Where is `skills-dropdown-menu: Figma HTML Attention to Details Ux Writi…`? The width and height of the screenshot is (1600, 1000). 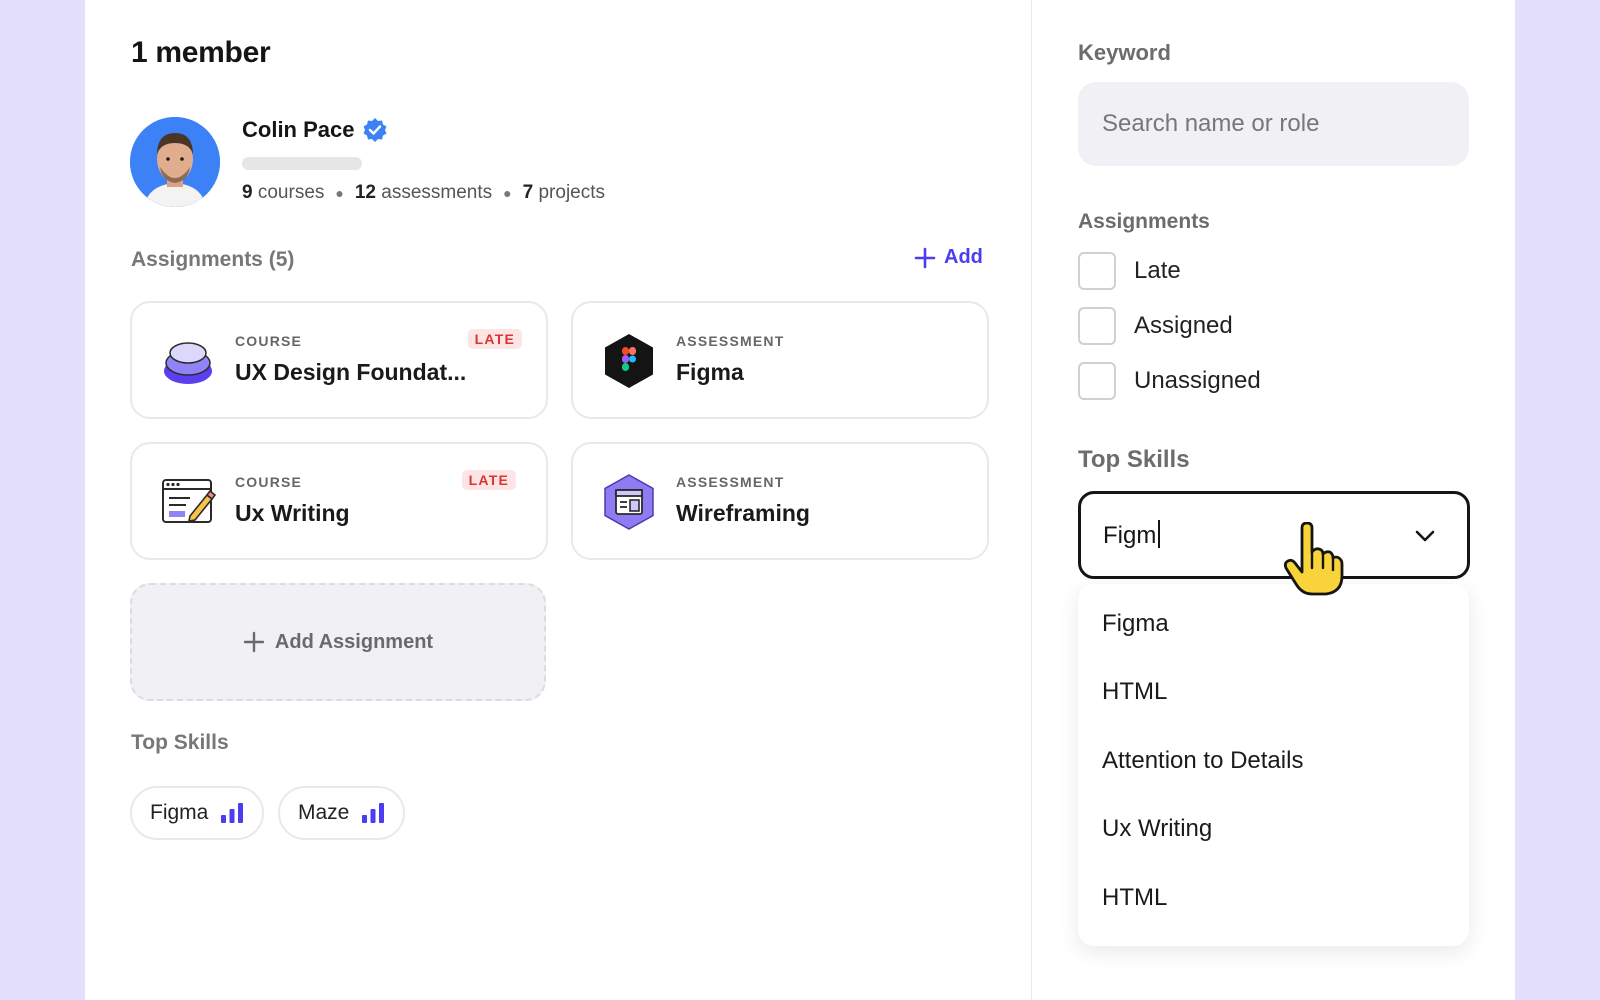
skills-dropdown-menu: Figma HTML Attention to Details Ux Writi… is located at coordinates (1273, 765).